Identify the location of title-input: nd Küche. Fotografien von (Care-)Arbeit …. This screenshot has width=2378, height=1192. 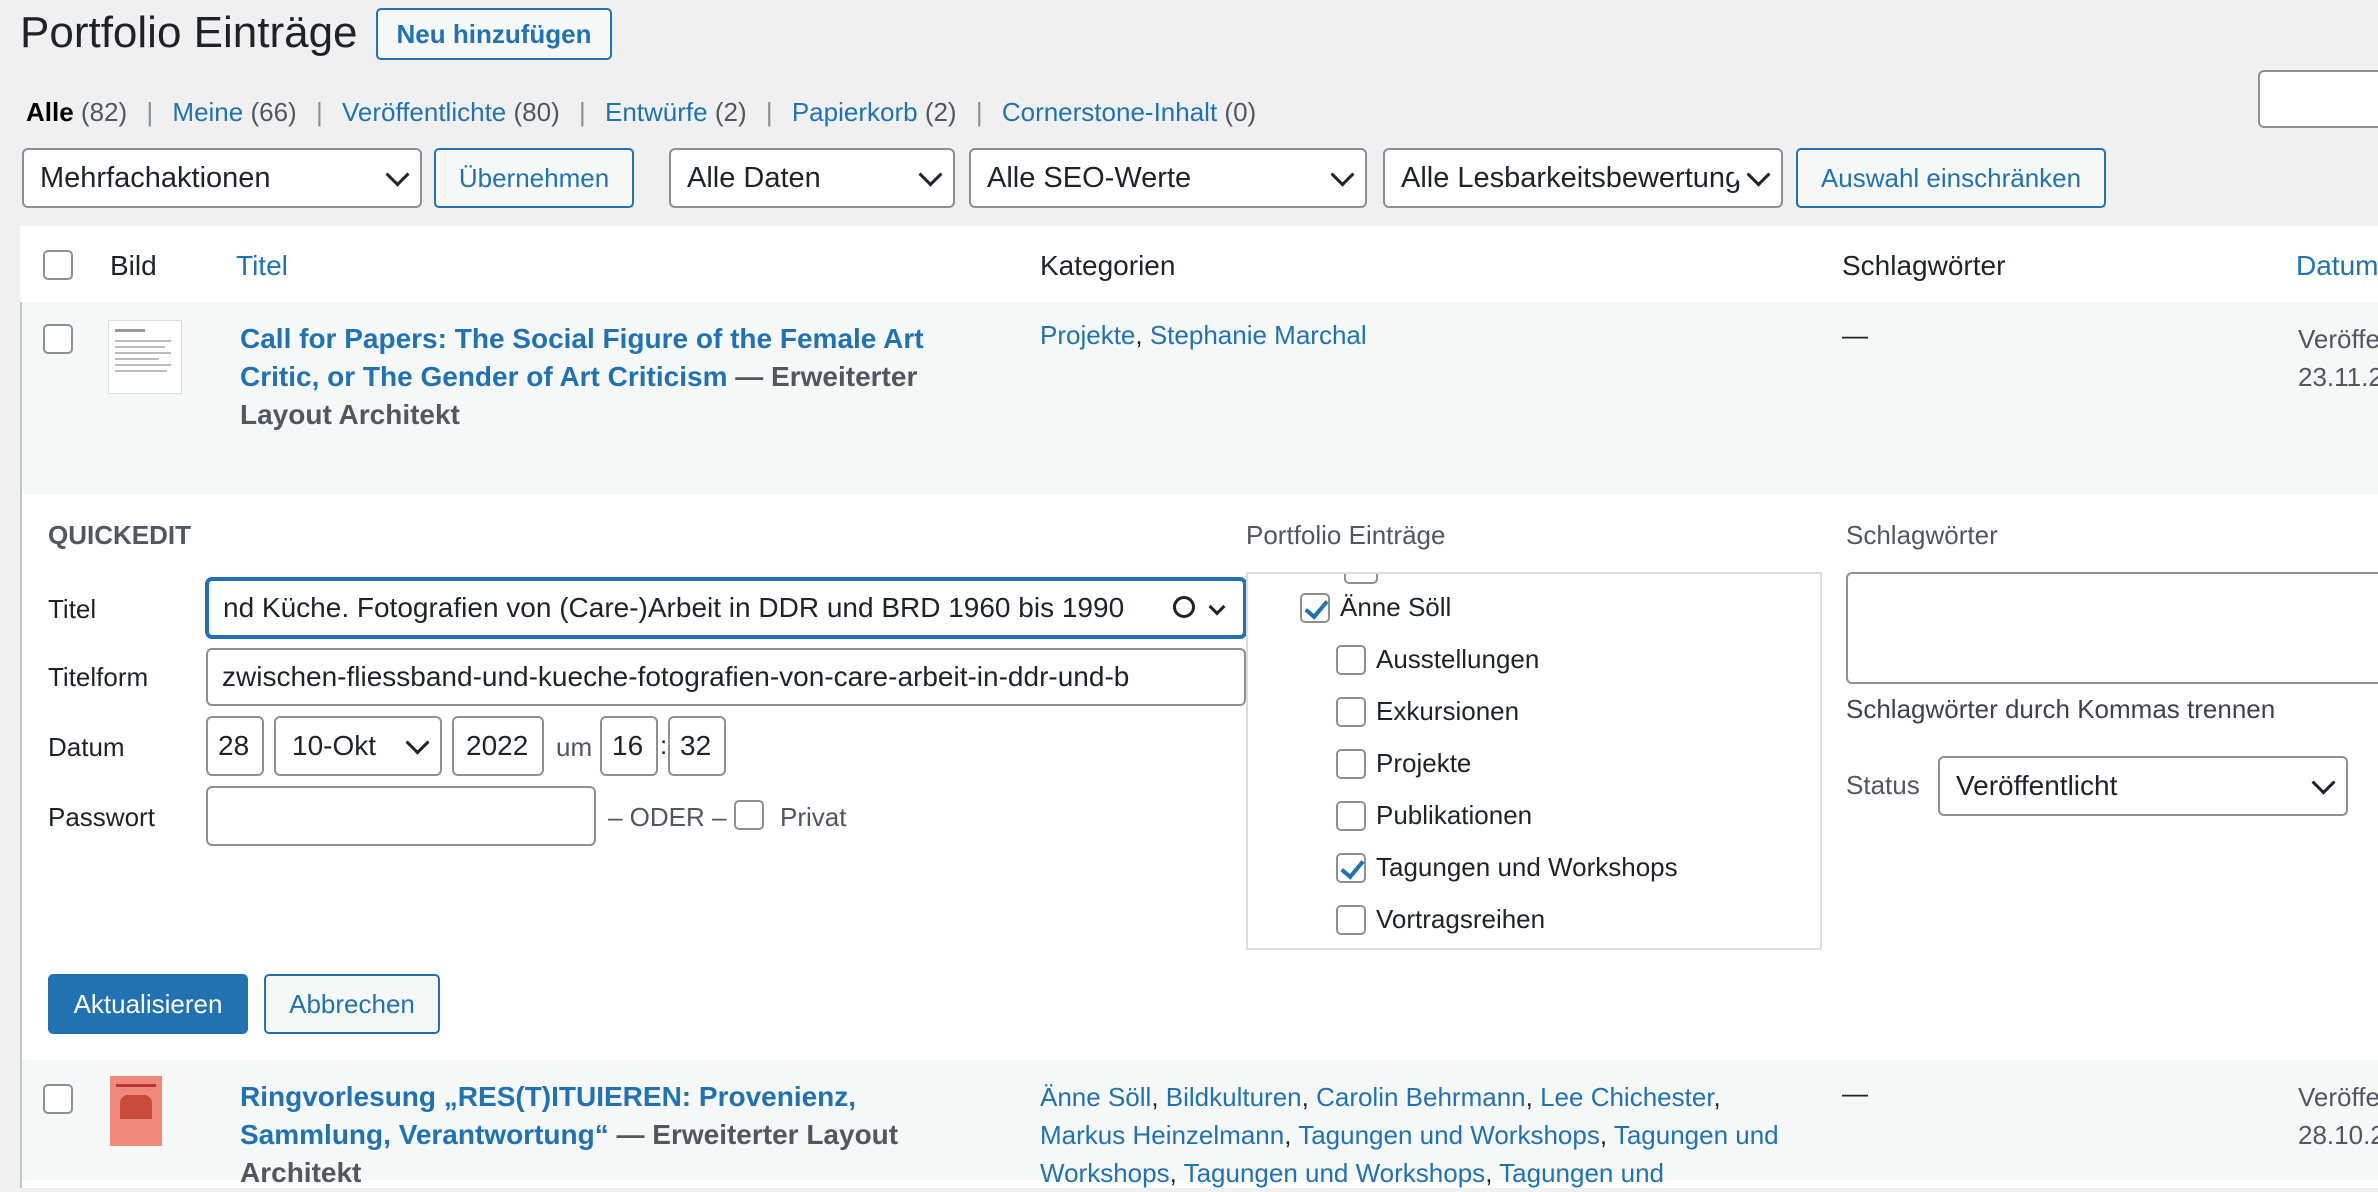
(726, 608).